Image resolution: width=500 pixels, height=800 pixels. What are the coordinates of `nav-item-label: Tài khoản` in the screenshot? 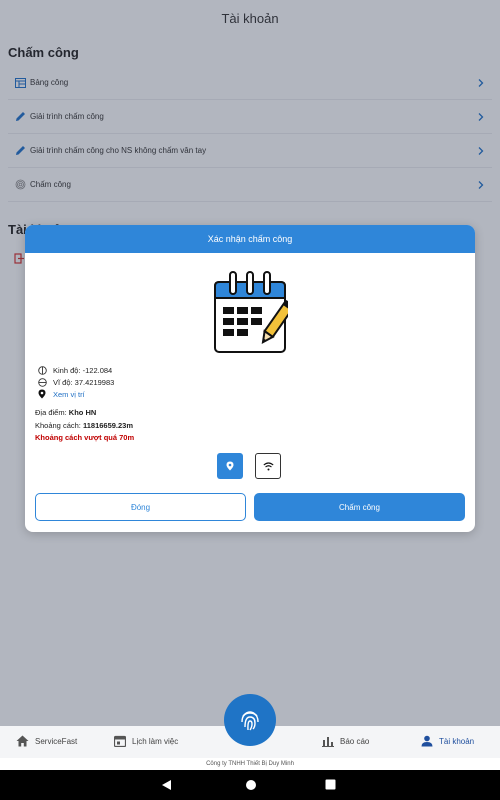 It's located at (457, 741).